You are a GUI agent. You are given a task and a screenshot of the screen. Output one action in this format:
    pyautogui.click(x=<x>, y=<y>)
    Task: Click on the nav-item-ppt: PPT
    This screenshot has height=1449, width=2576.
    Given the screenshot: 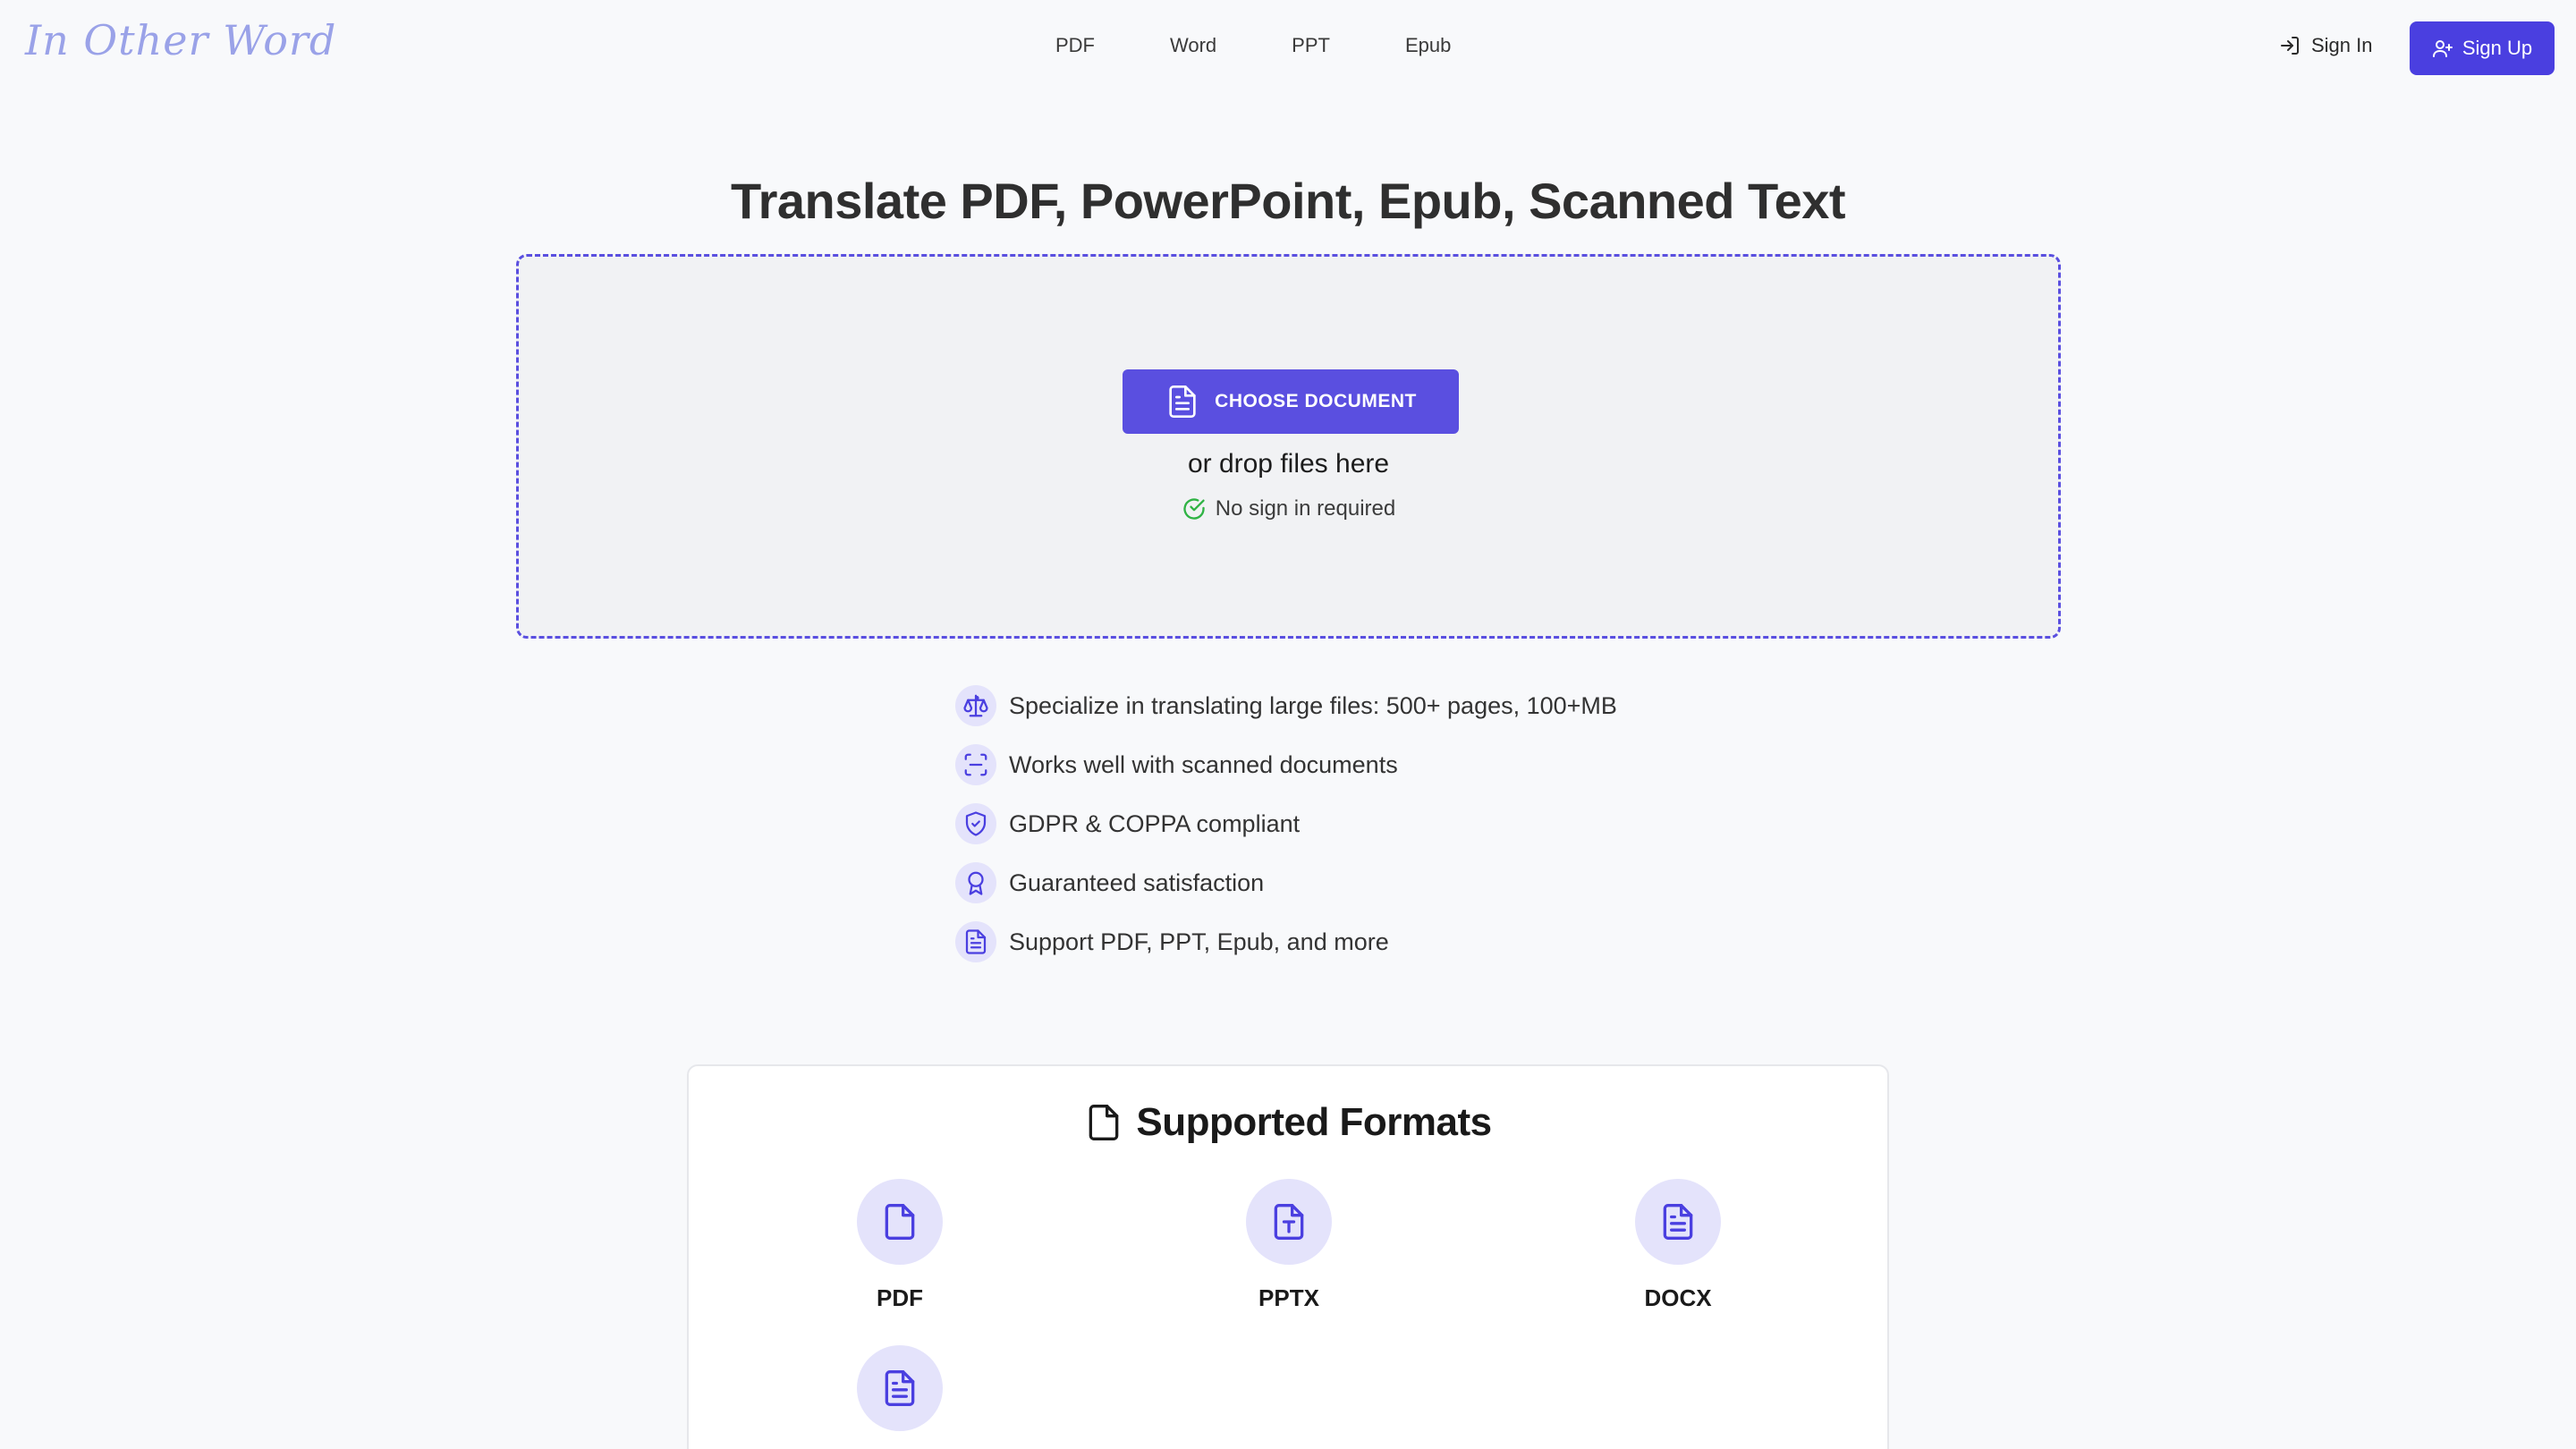 What is the action you would take?
    pyautogui.click(x=1311, y=45)
    